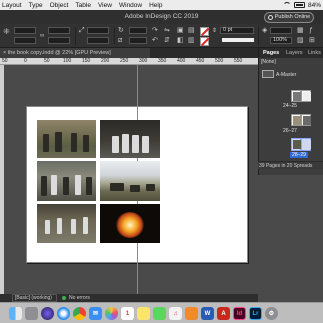 Image resolution: width=323 pixels, height=323 pixels. I want to click on rotate-90-ccw-icon: ↶, so click(155, 41).